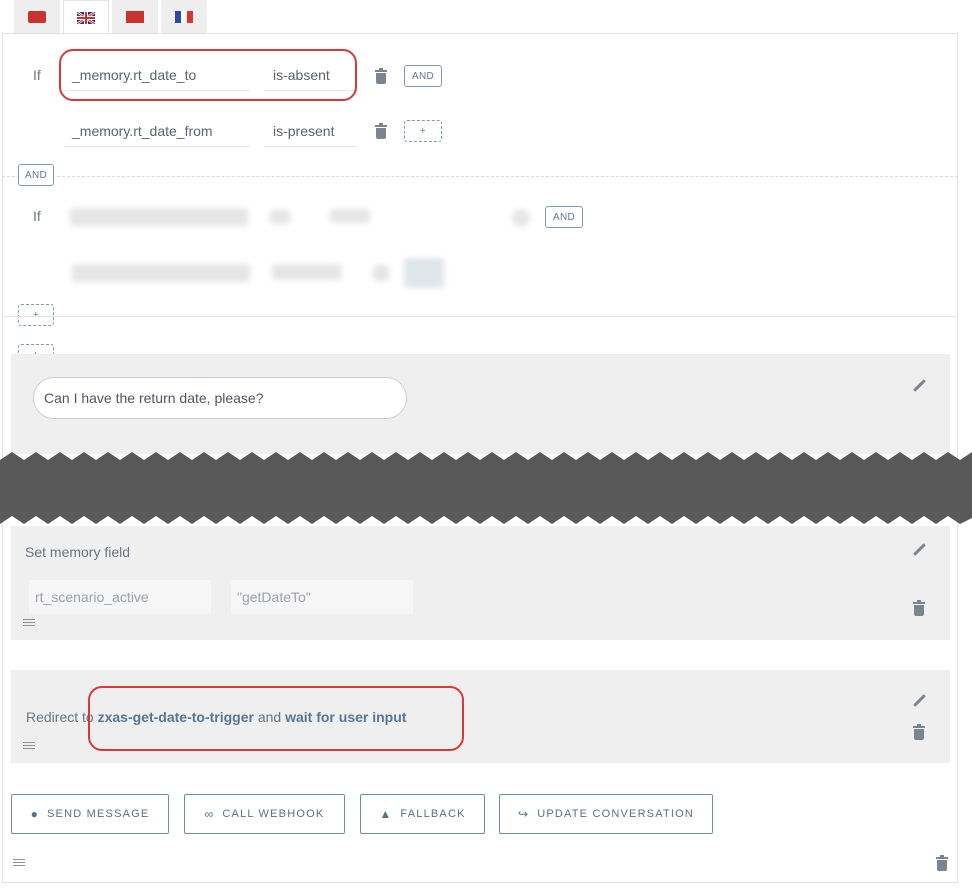  Describe the element at coordinates (616, 814) in the screenshot. I see `update-conversation-label: UPDATE CONVERSATION` at that location.